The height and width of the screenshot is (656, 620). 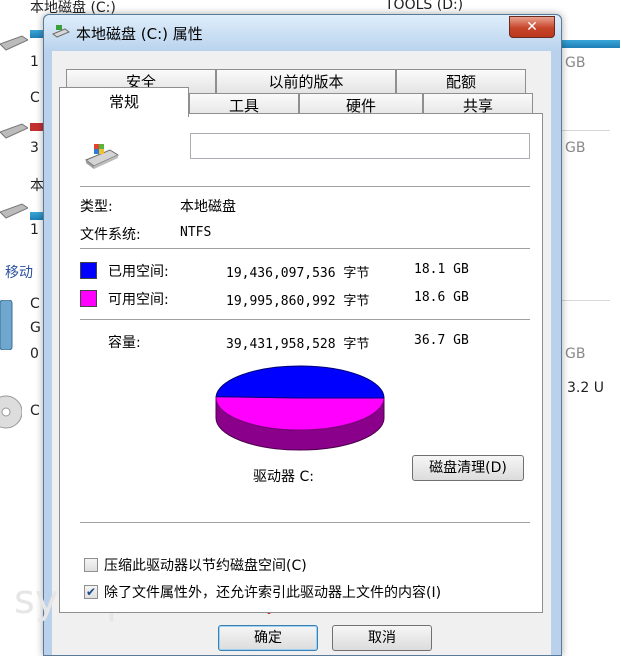 What do you see at coordinates (441, 297) in the screenshot?
I see `free-space-size: 18.6 GB` at bounding box center [441, 297].